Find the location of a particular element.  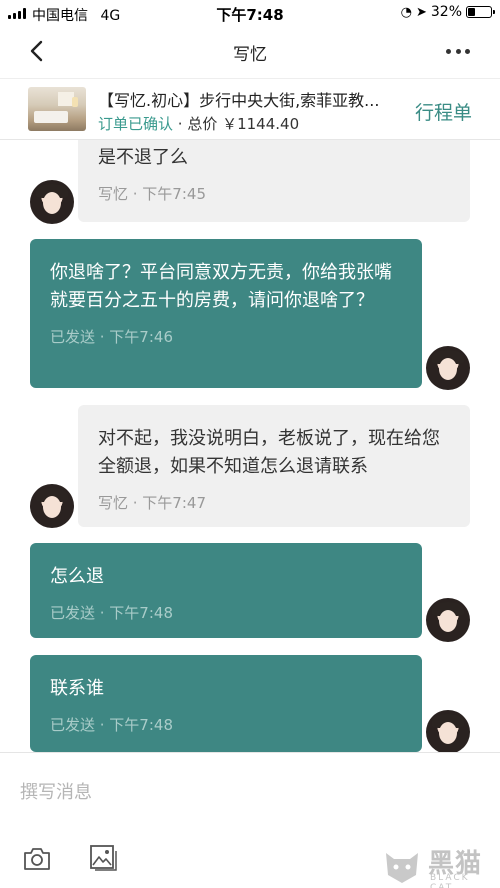

battery-fill is located at coordinates (472, 12).